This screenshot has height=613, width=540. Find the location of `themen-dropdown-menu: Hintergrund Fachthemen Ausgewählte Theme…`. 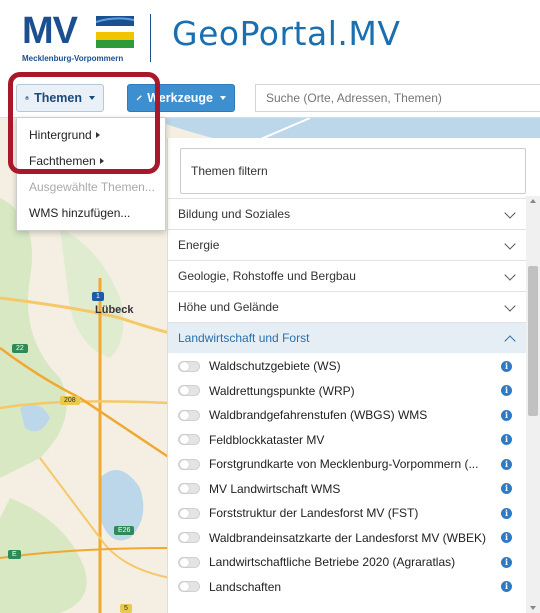

themen-dropdown-menu: Hintergrund Fachthemen Ausgewählte Theme… is located at coordinates (91, 174).